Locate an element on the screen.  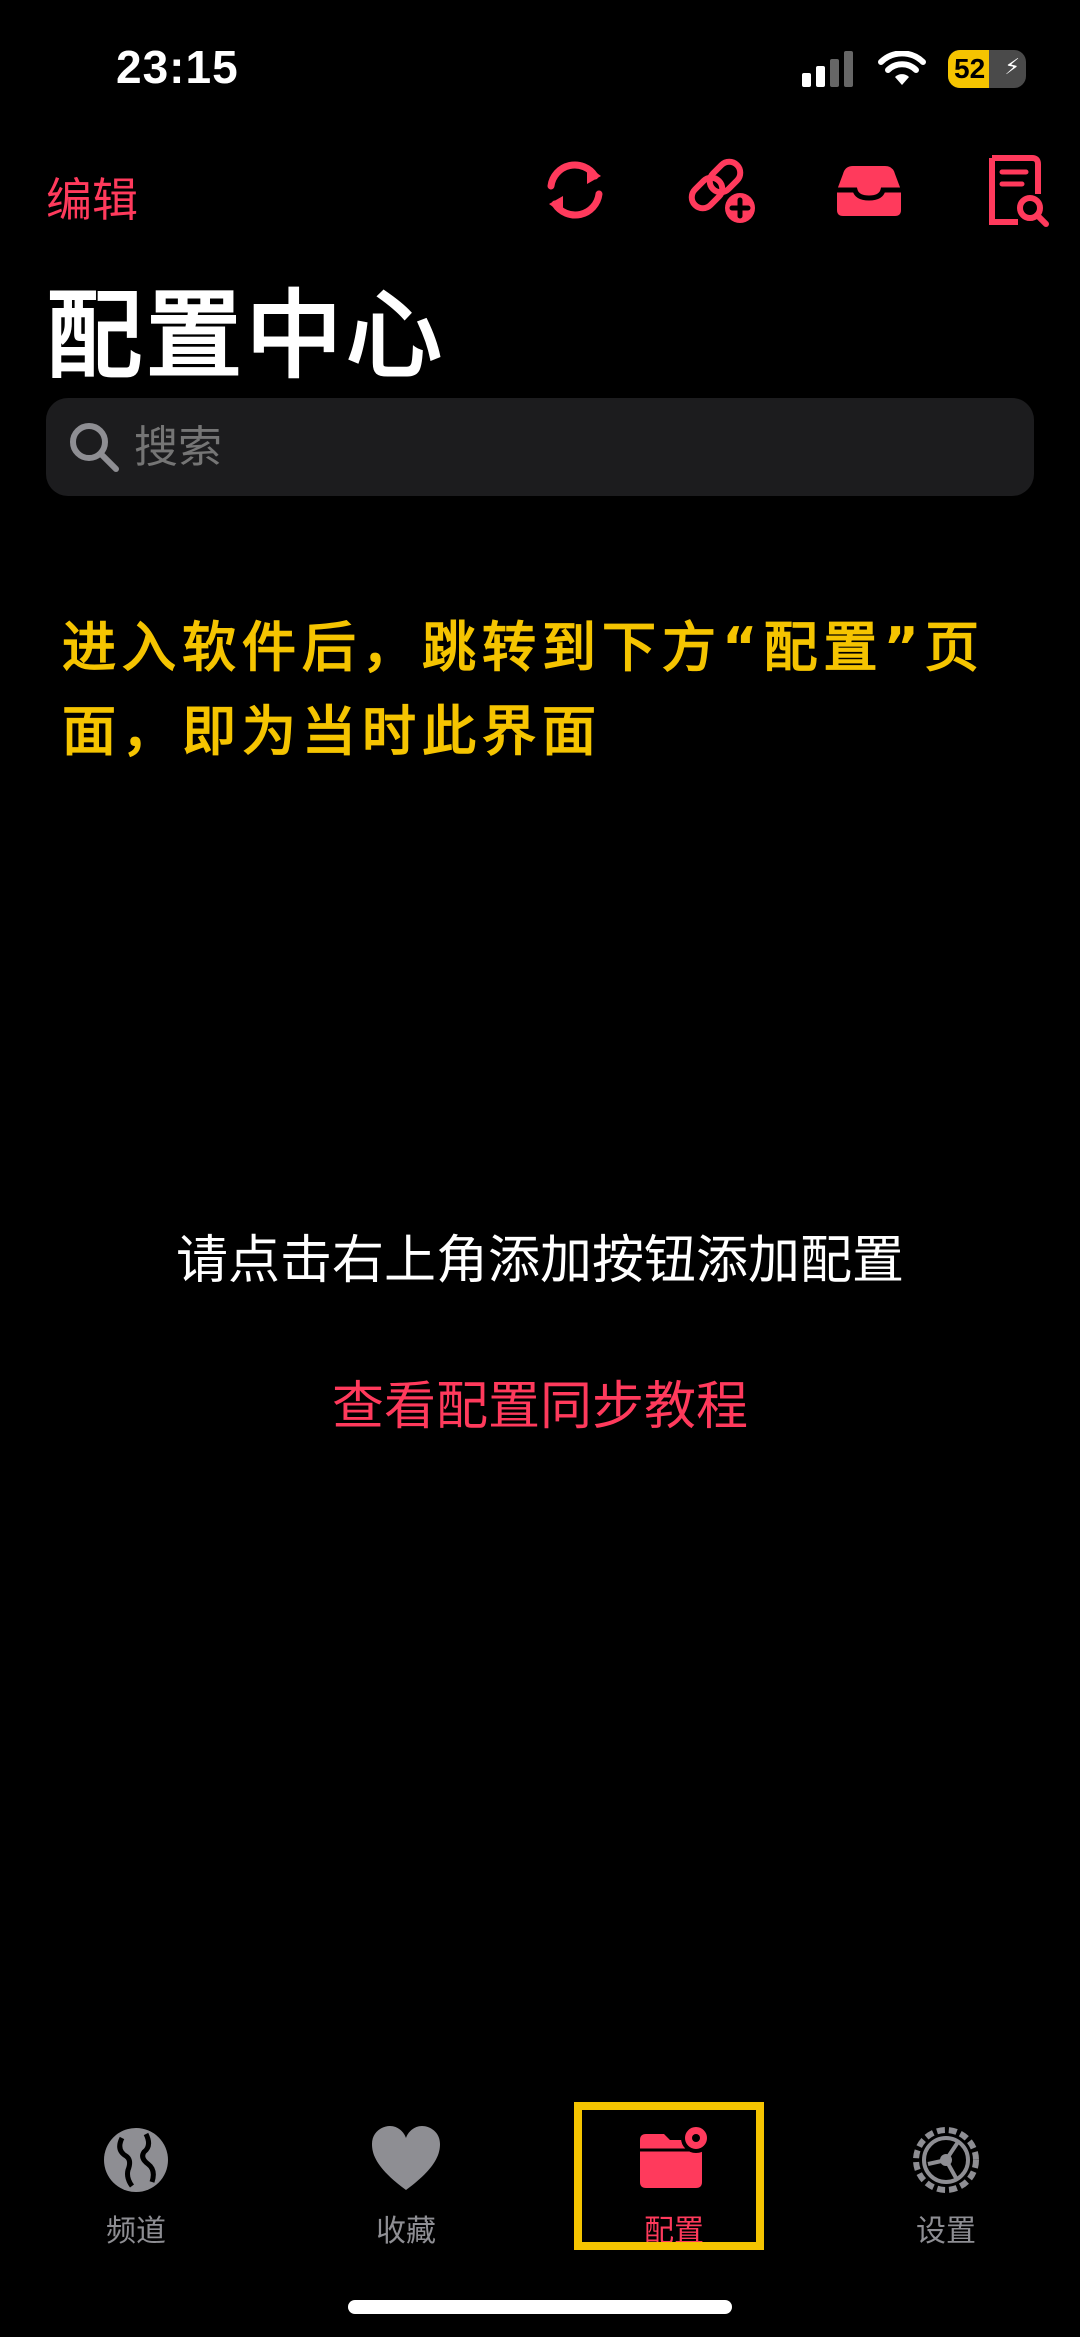
globe-icon is located at coordinates (136, 2160).